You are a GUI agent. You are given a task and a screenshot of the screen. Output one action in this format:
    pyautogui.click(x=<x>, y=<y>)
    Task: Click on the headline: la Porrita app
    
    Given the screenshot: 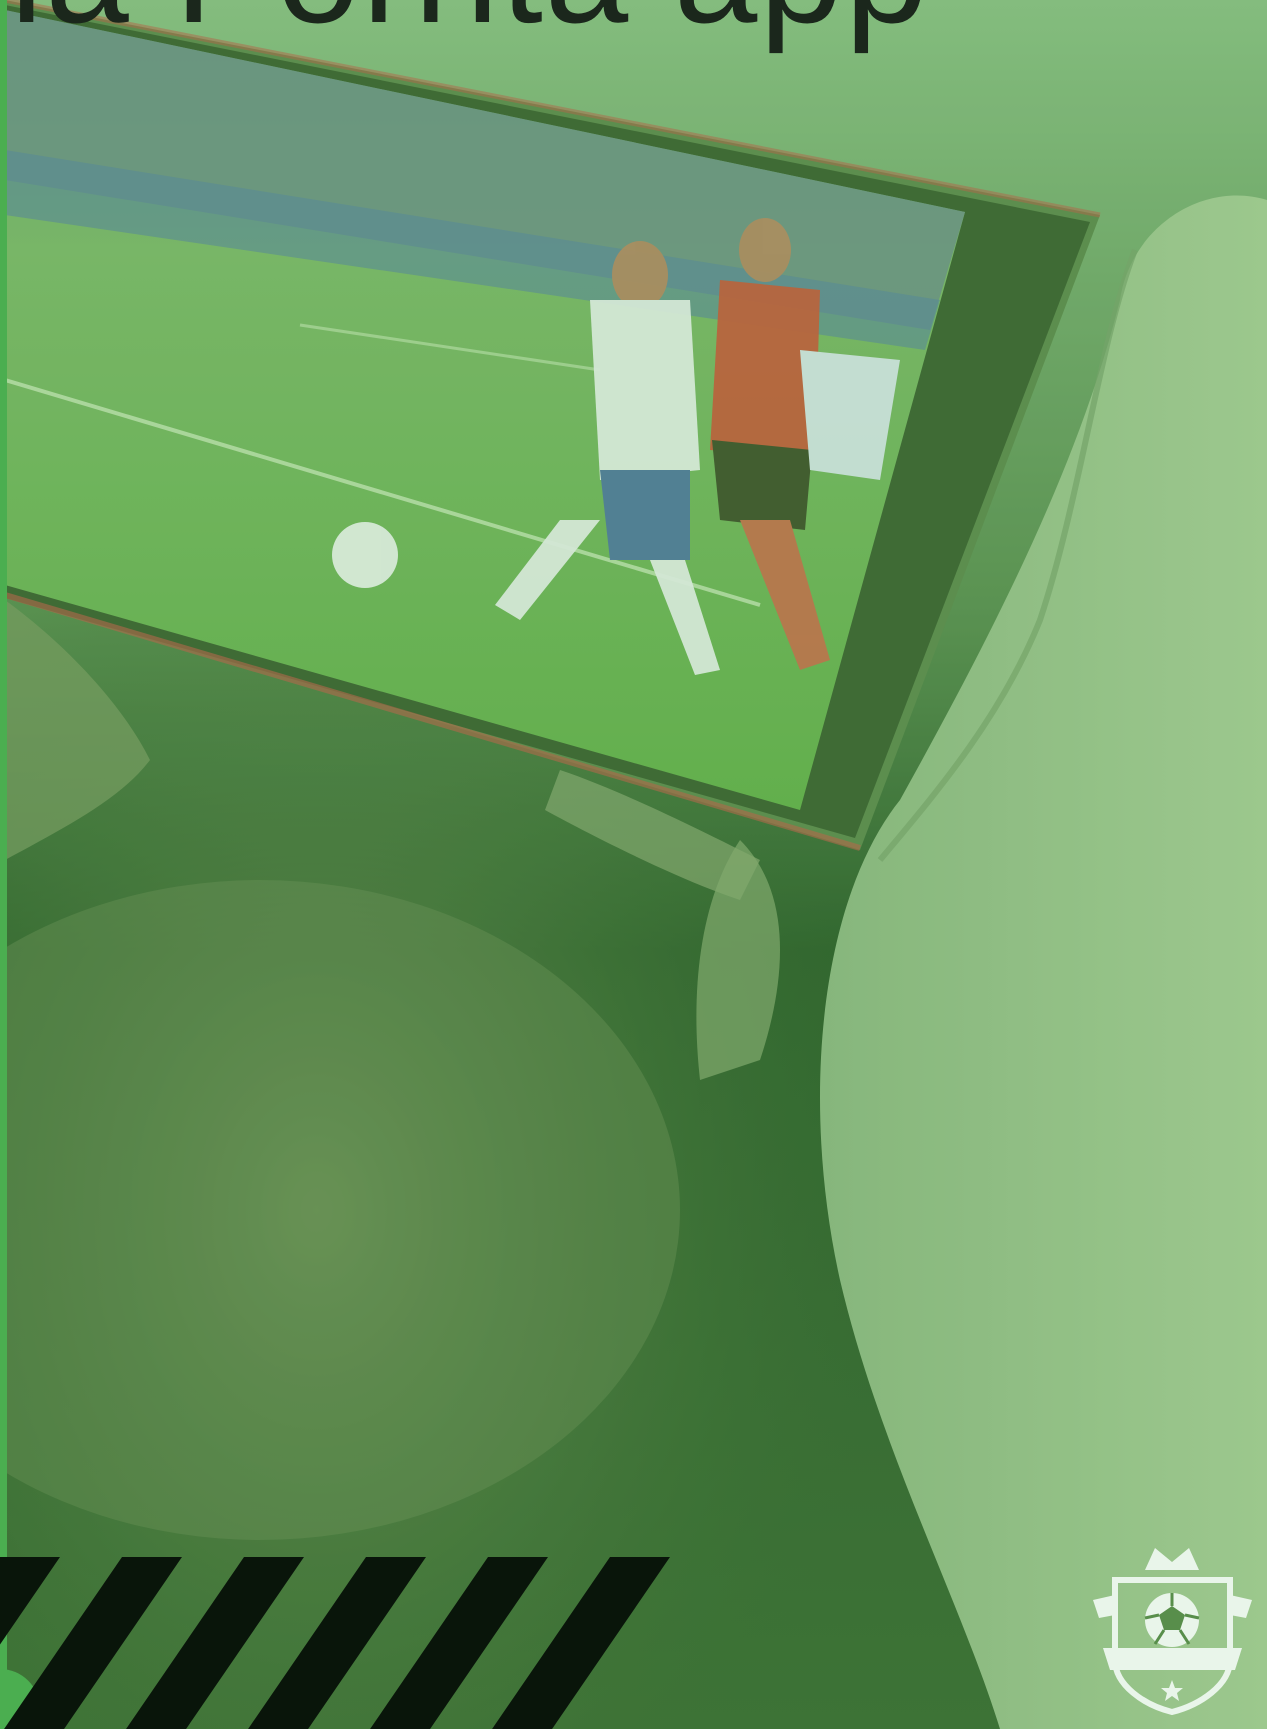 What is the action you would take?
    pyautogui.click(x=470, y=22)
    